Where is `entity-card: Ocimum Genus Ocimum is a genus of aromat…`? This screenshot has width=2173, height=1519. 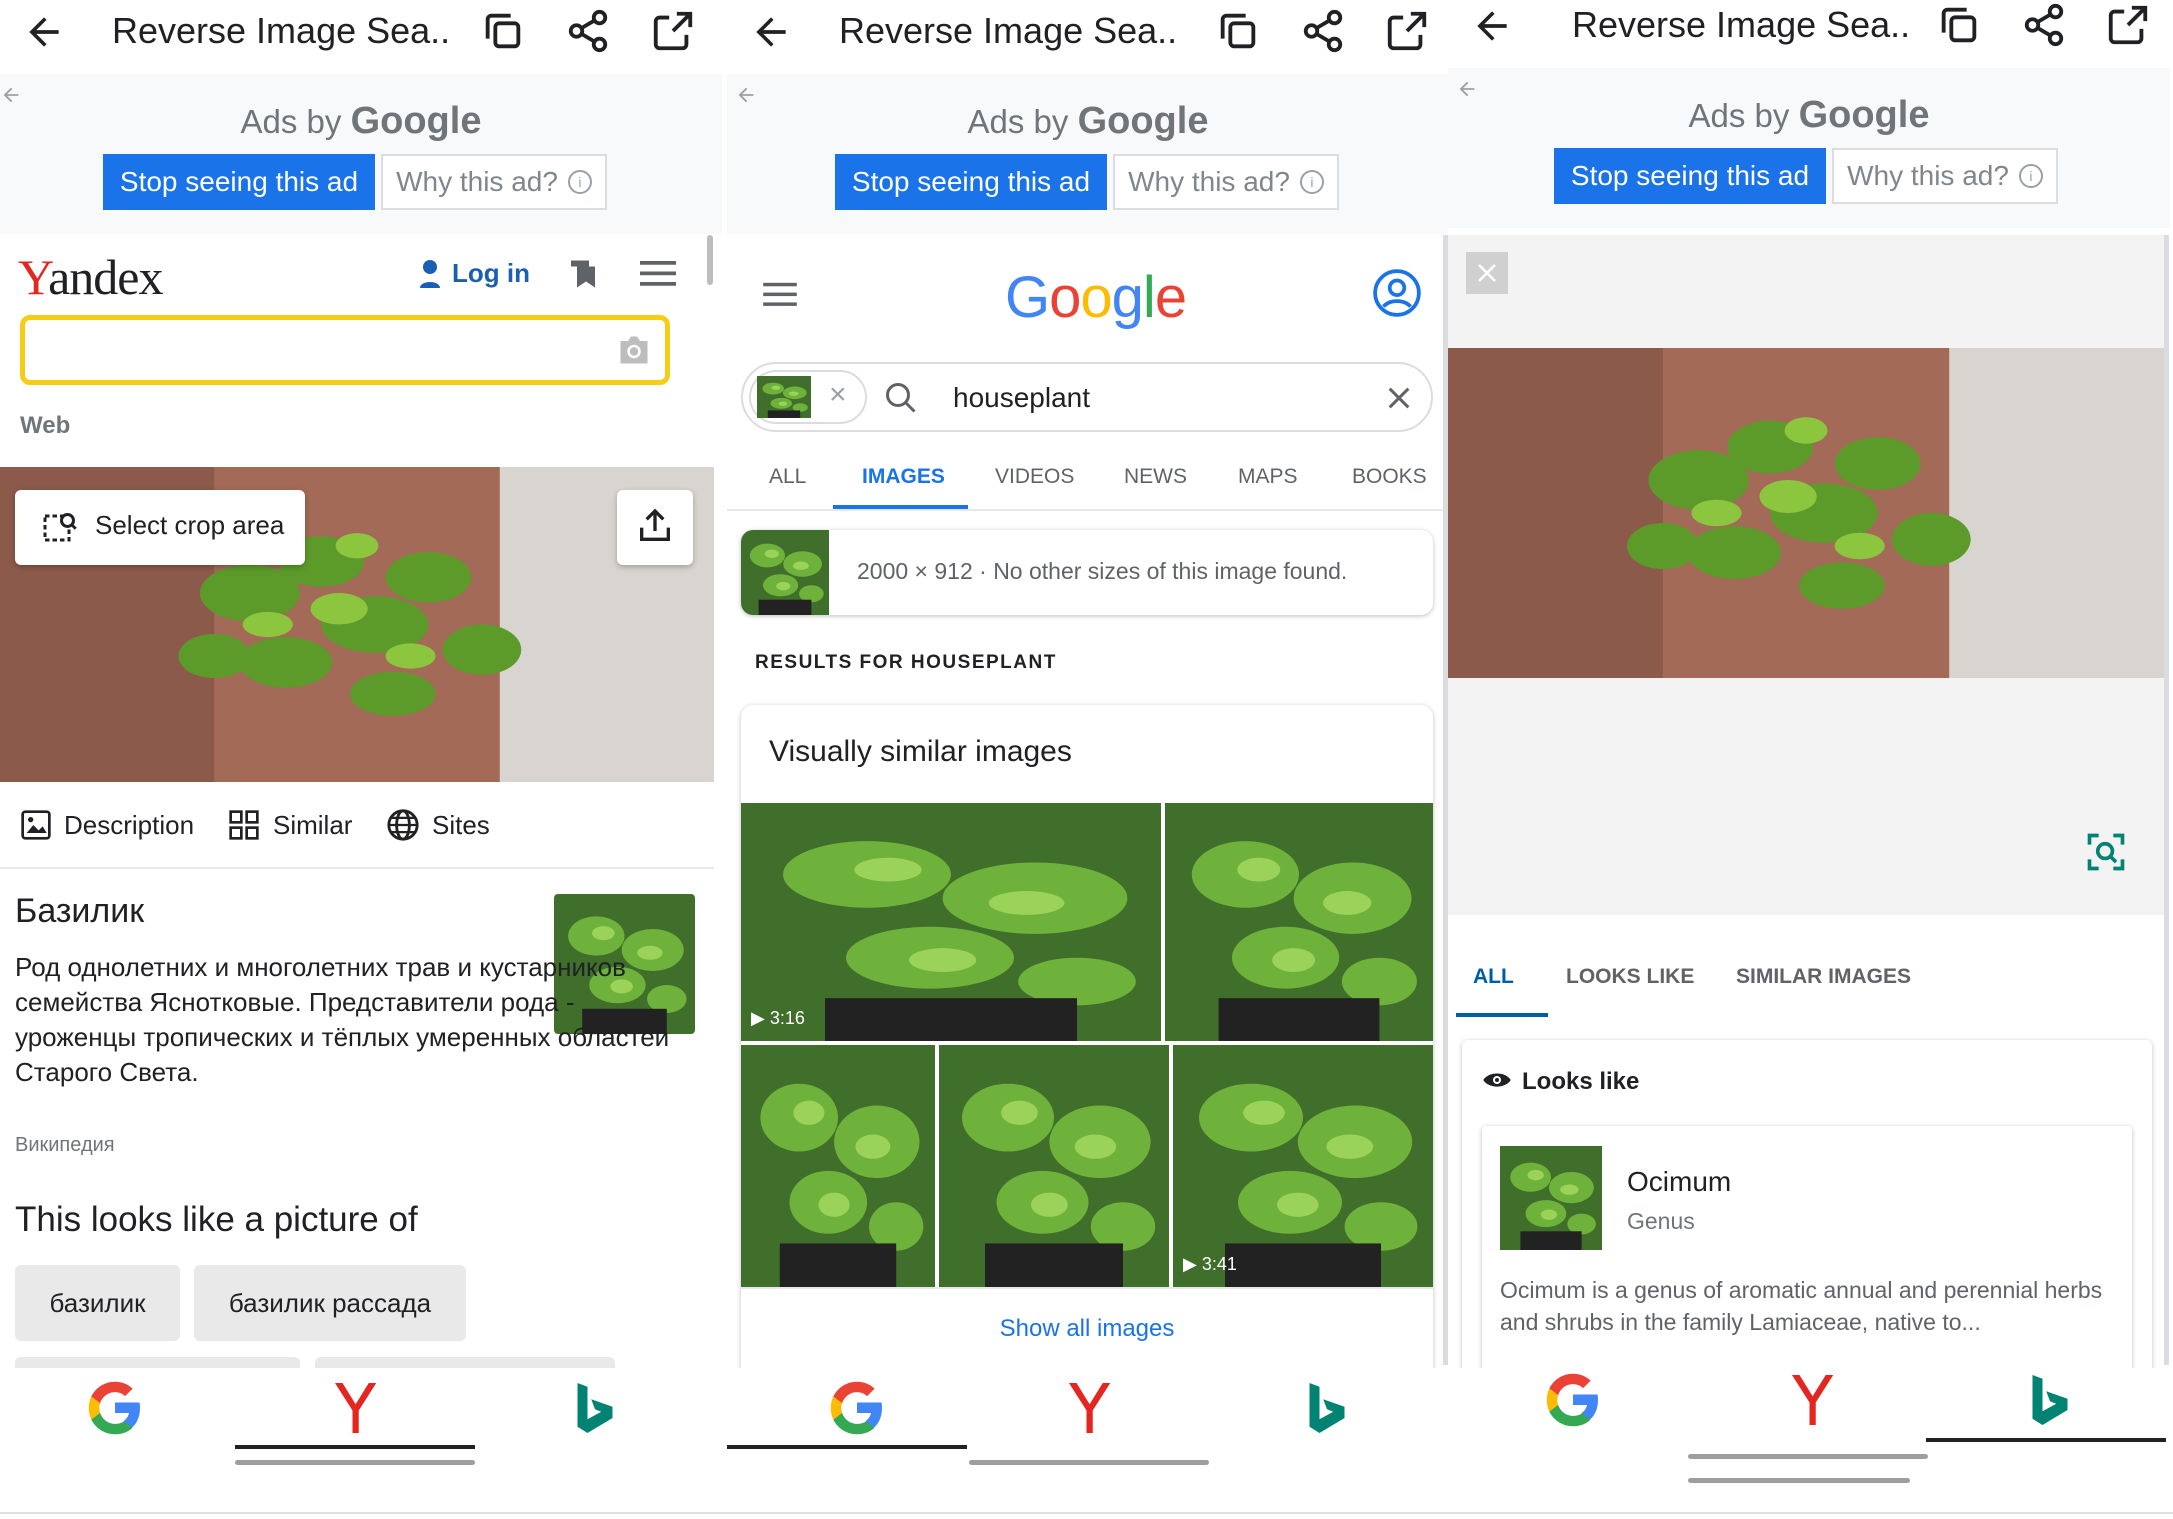 entity-card: Ocimum Genus Ocimum is a genus of aromat… is located at coordinates (1807, 1251).